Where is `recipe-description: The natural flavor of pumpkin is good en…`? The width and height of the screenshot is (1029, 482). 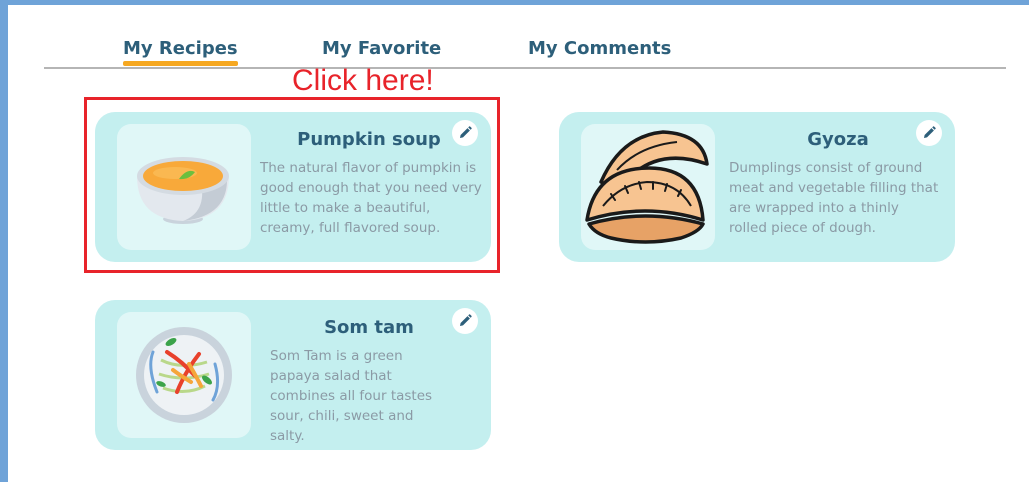 recipe-description: The natural flavor of pumpkin is good en… is located at coordinates (371, 198).